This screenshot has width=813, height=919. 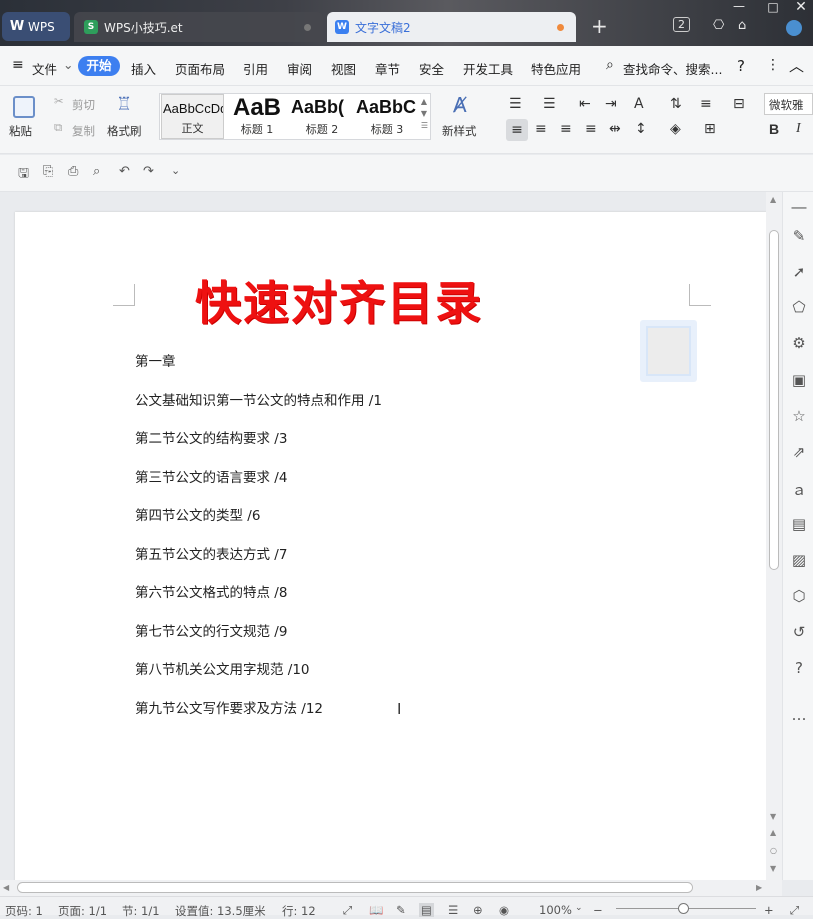 I want to click on help-icon: ?, so click(x=741, y=66).